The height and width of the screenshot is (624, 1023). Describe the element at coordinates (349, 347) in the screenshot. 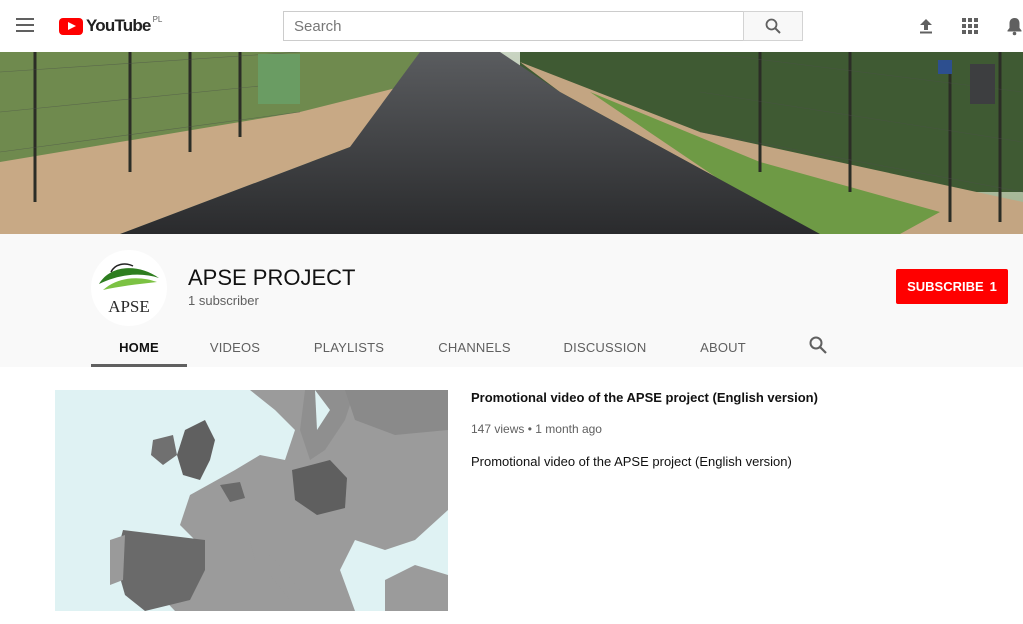

I see `tab-playlists: PLAYLISTS` at that location.